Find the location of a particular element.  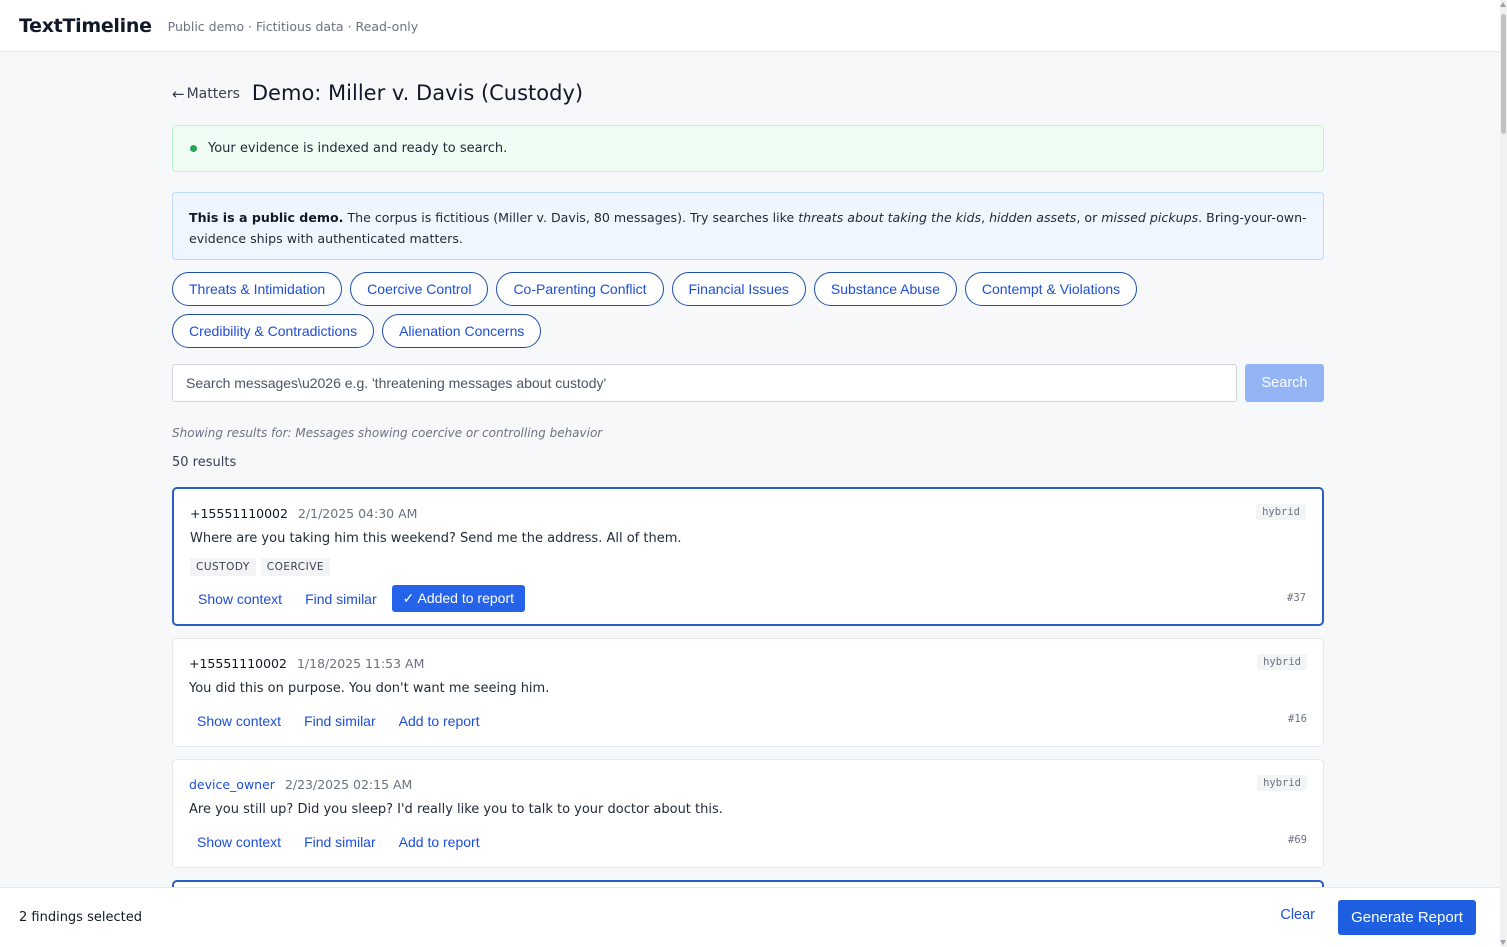

result-header: +15551110002 1/18/2025 11:53 AM is located at coordinates (306, 663).